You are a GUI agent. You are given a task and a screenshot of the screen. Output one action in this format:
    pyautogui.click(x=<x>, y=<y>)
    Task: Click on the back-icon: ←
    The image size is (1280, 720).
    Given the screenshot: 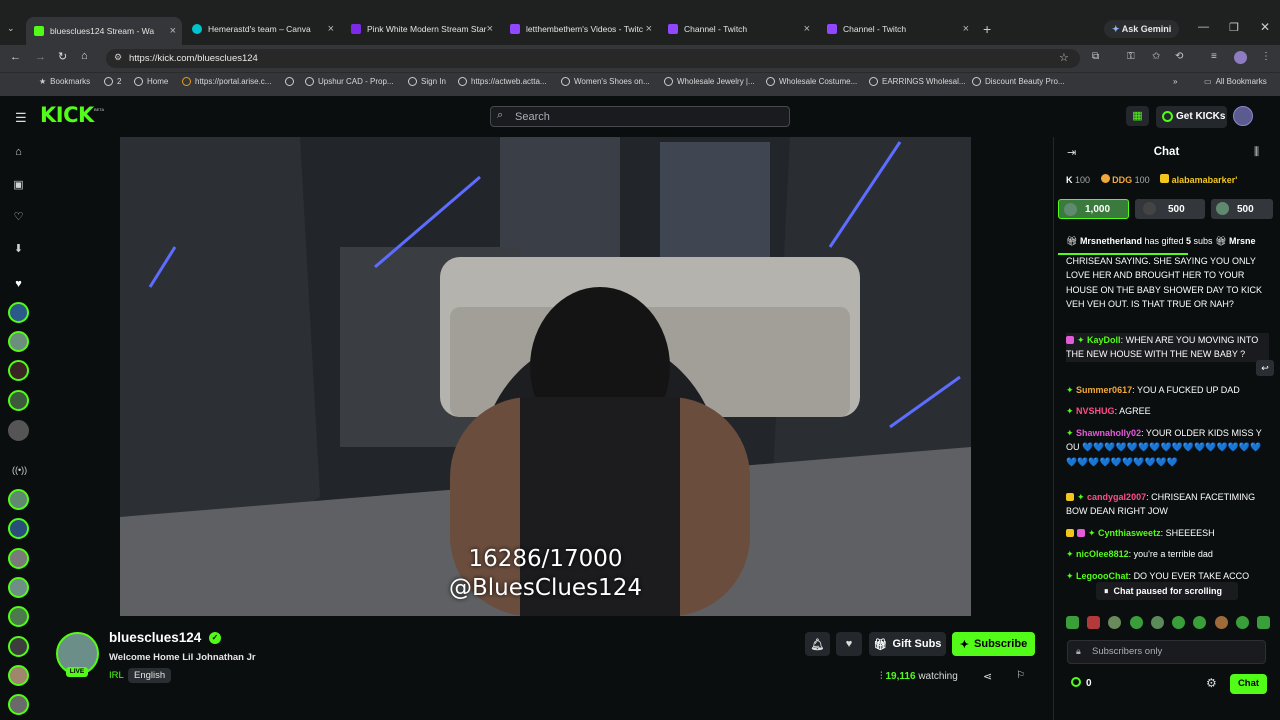 What is the action you would take?
    pyautogui.click(x=15, y=57)
    